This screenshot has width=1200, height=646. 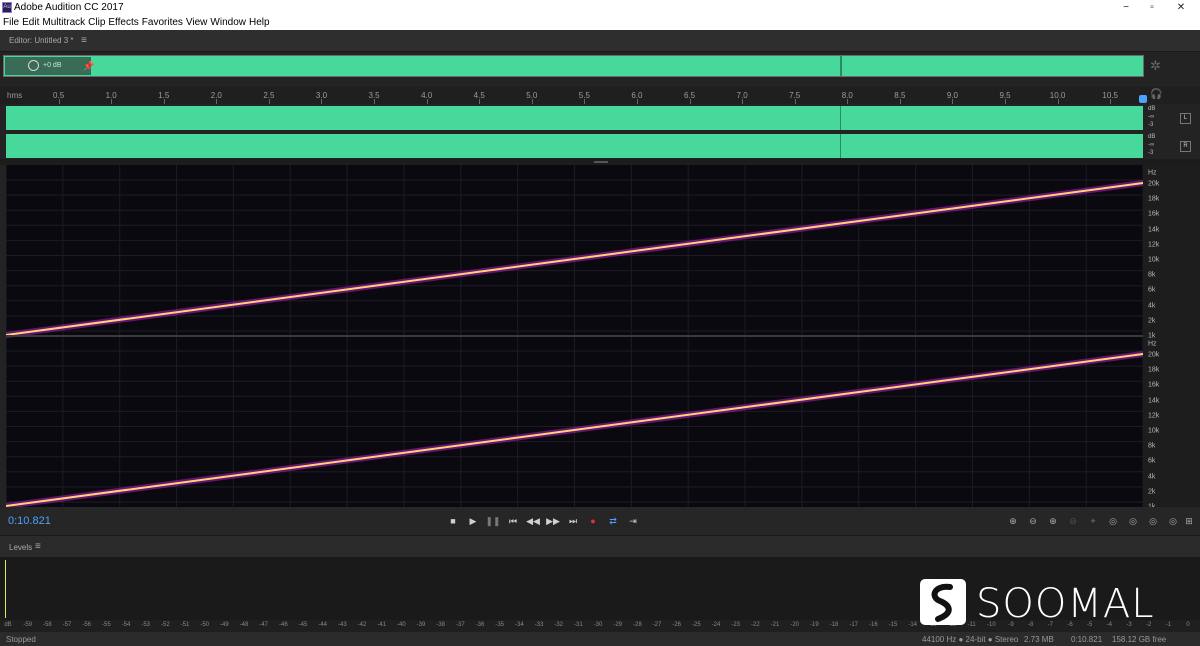 I want to click on hz-label: 2k, so click(x=1152, y=321).